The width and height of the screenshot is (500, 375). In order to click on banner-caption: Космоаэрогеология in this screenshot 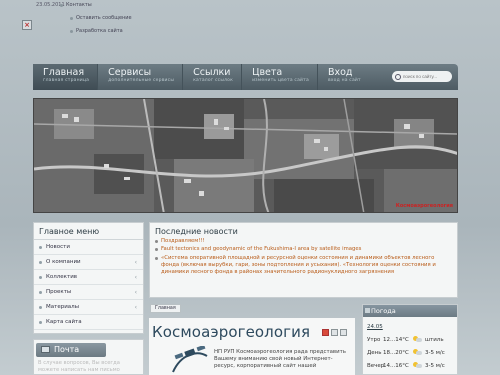, I will do `click(424, 206)`.